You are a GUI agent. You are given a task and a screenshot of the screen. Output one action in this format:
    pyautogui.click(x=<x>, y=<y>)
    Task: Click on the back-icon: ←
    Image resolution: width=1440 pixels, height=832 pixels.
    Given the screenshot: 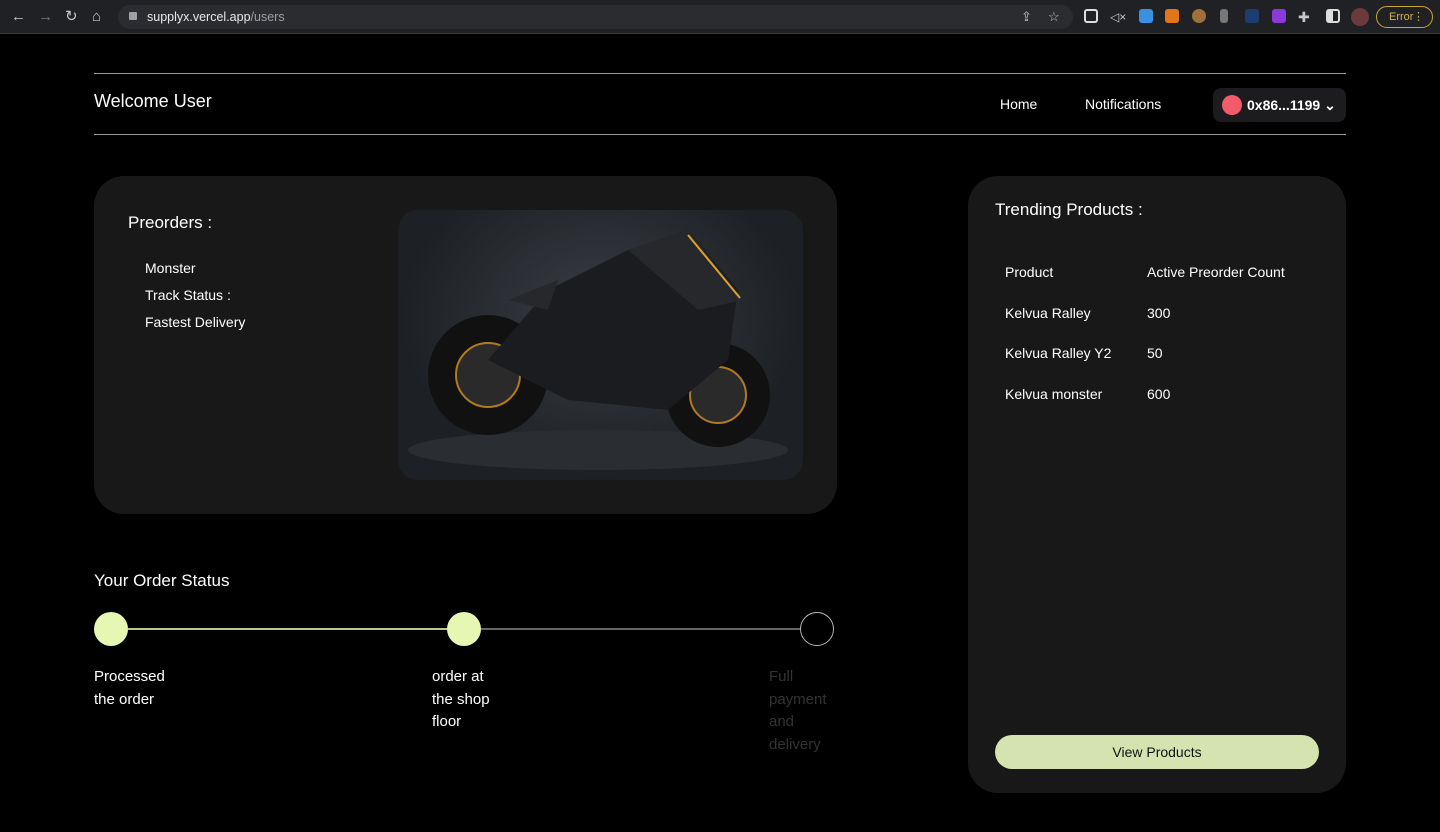 What is the action you would take?
    pyautogui.click(x=18, y=17)
    